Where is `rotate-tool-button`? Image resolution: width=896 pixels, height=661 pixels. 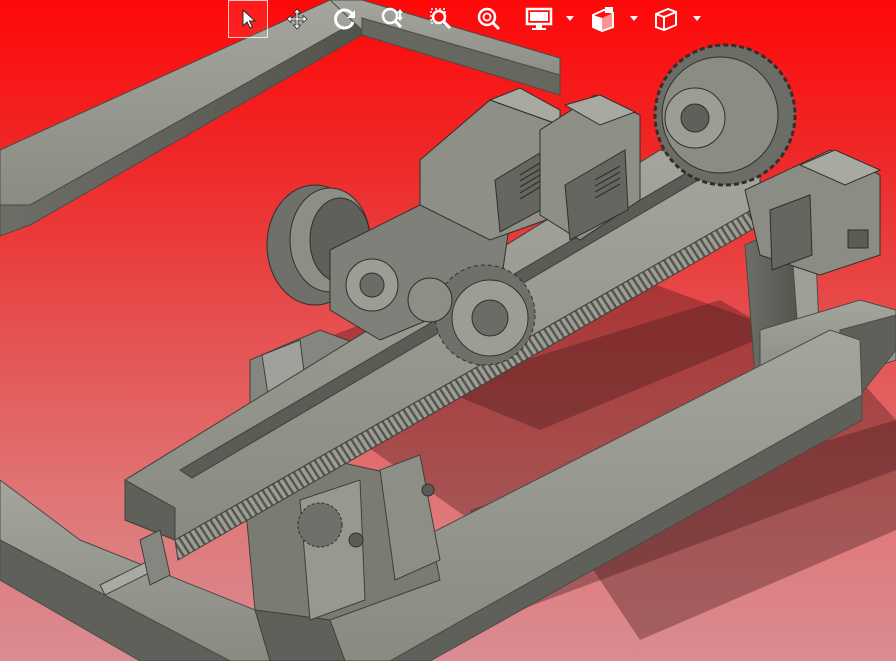 rotate-tool-button is located at coordinates (345, 19).